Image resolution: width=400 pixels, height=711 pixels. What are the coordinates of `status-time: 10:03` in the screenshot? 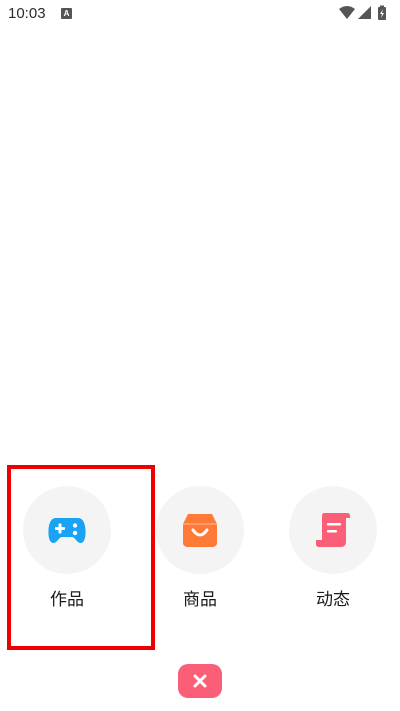 It's located at (27, 13).